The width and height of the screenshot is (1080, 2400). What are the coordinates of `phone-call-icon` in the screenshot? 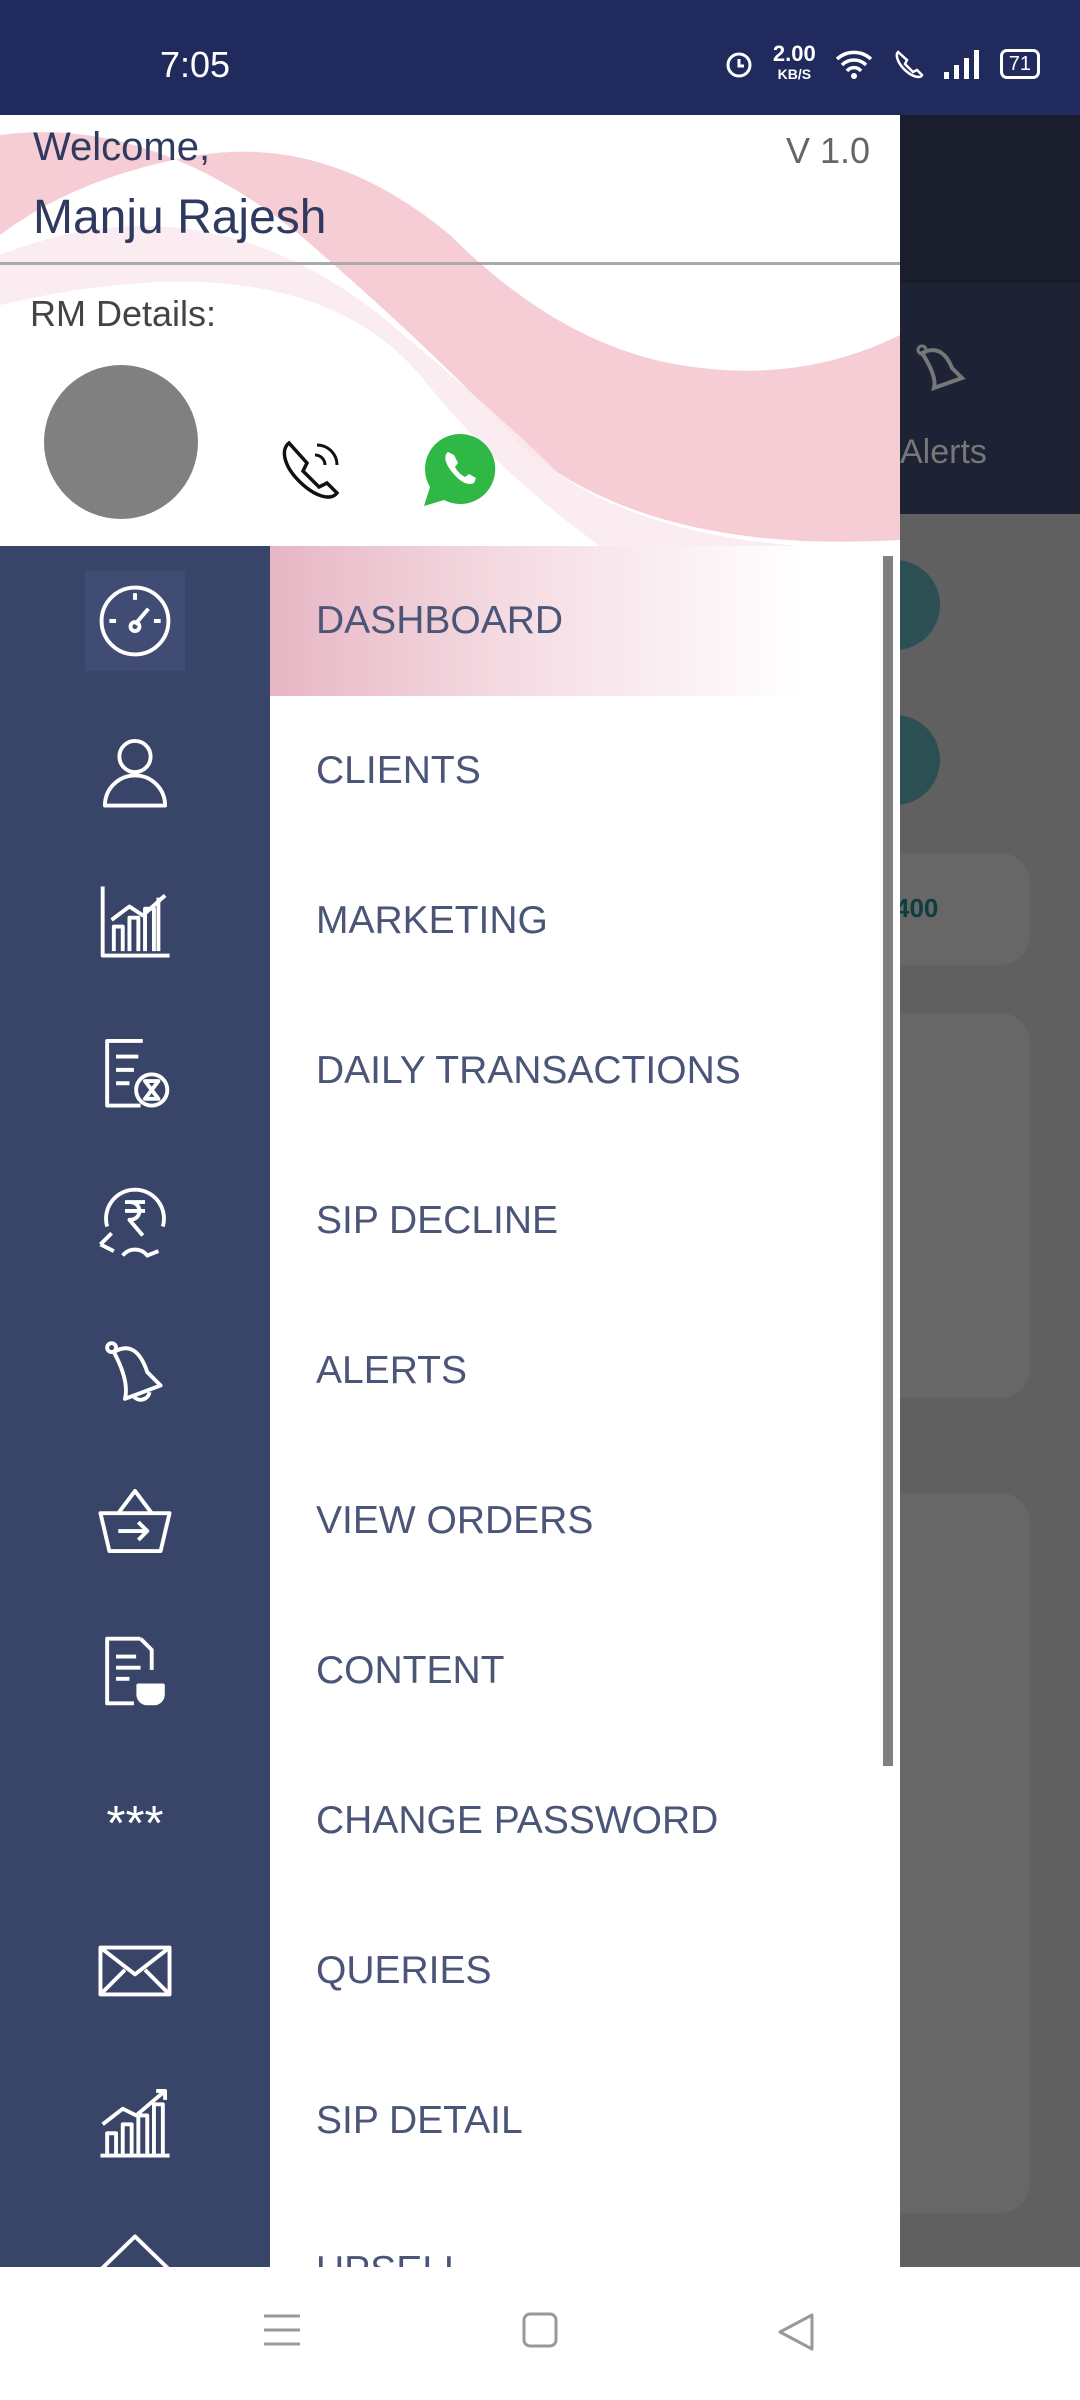 It's located at (311, 471).